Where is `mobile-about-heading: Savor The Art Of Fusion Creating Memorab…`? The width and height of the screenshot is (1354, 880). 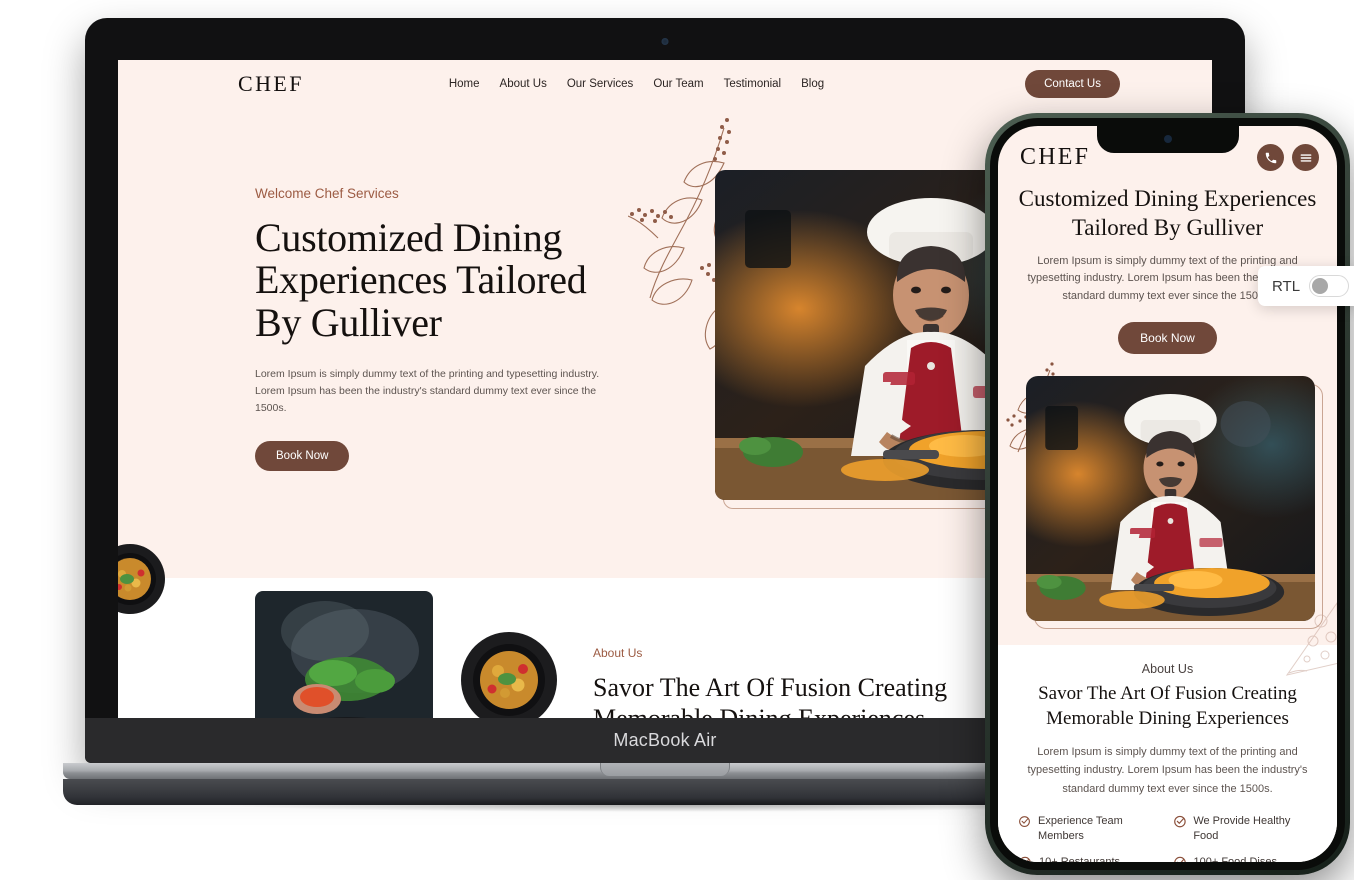
mobile-about-heading: Savor The Art Of Fusion Creating Memorab… is located at coordinates (1167, 705).